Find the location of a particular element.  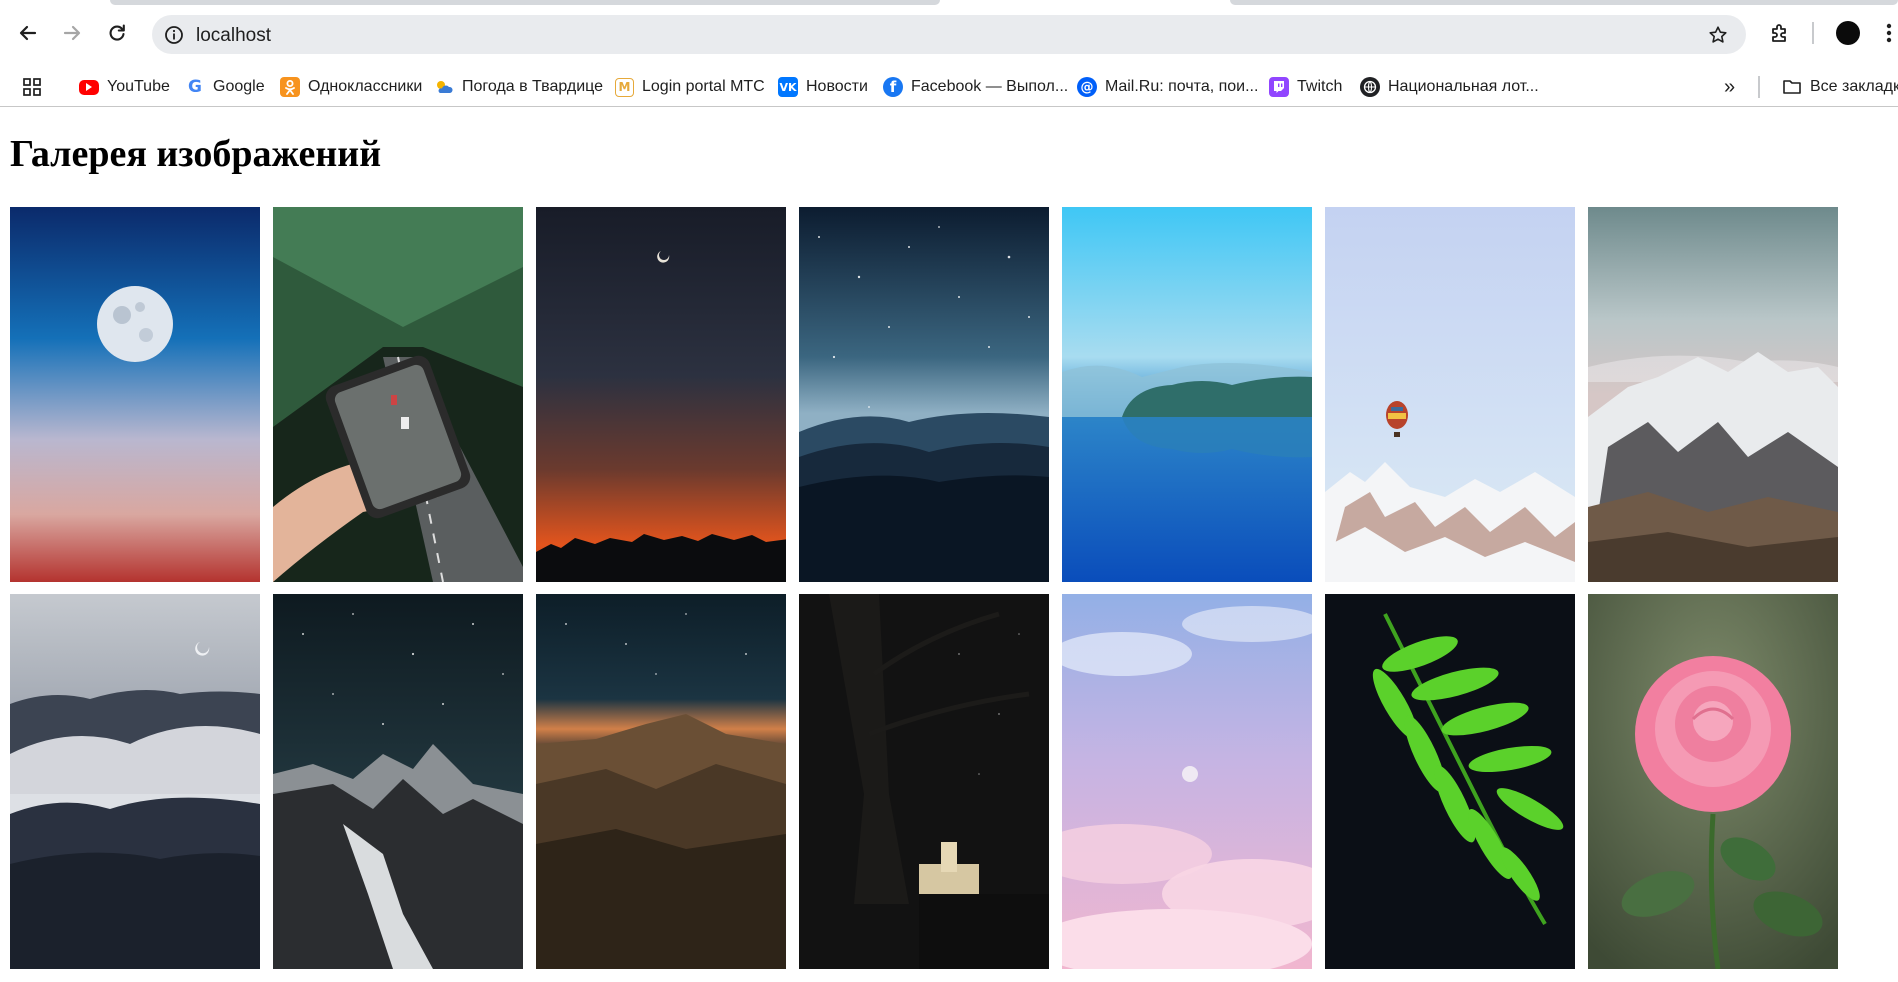

globe-icon is located at coordinates (1370, 87).